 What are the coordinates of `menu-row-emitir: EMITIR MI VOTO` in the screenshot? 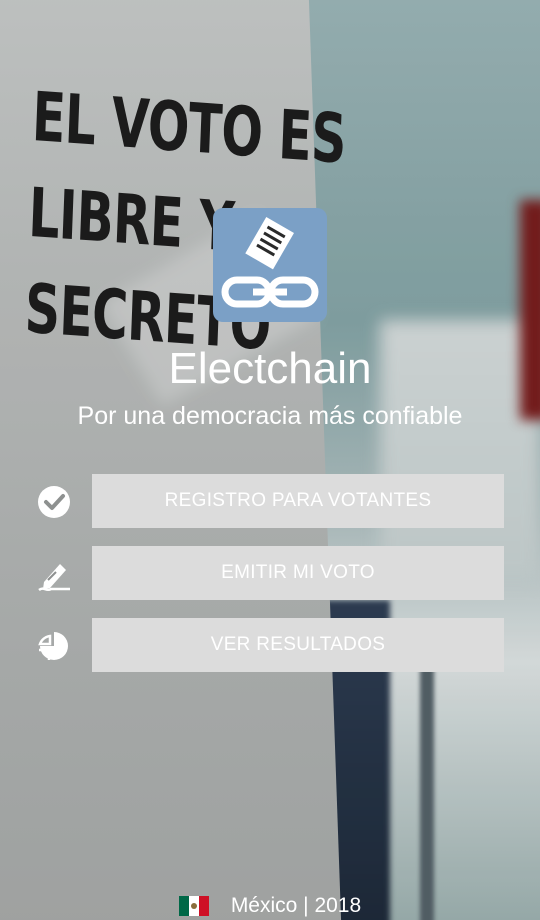 It's located at (270, 573).